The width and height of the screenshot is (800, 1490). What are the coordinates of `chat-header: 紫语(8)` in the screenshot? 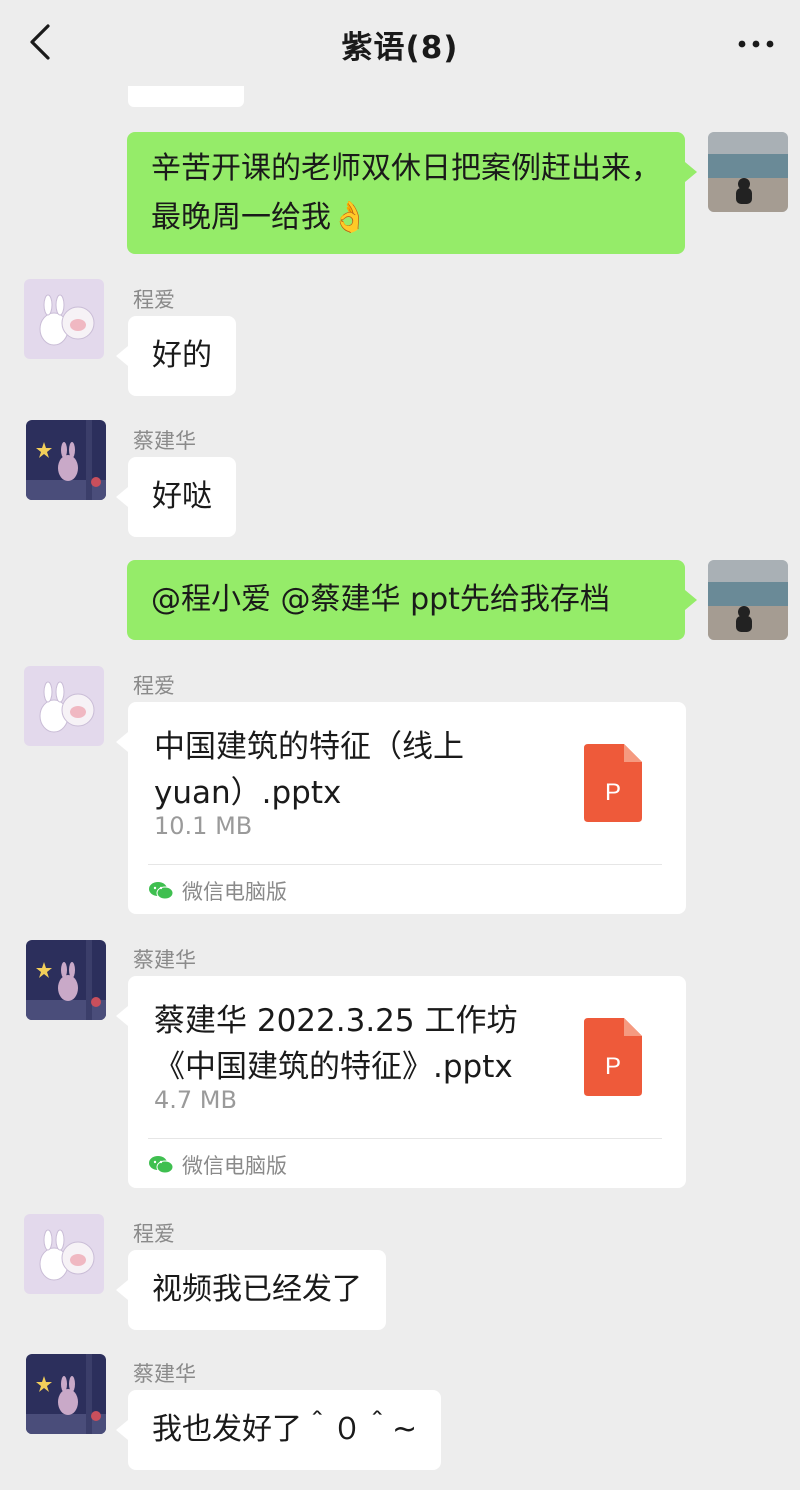 It's located at (400, 43).